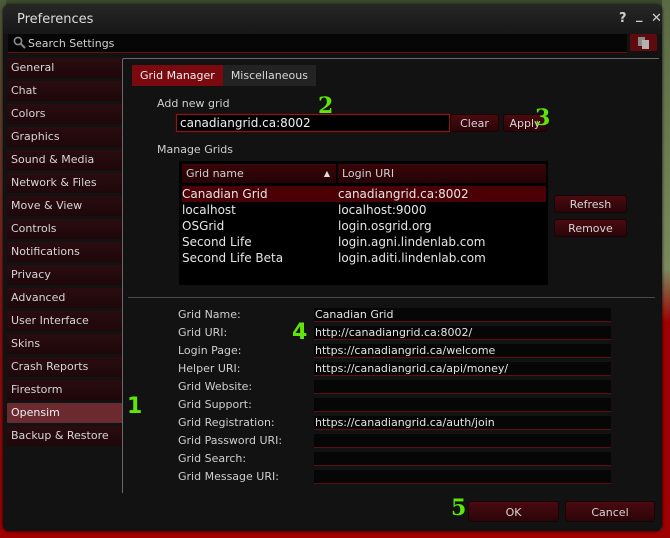 The image size is (670, 538). I want to click on grid-registration-field, so click(462, 423).